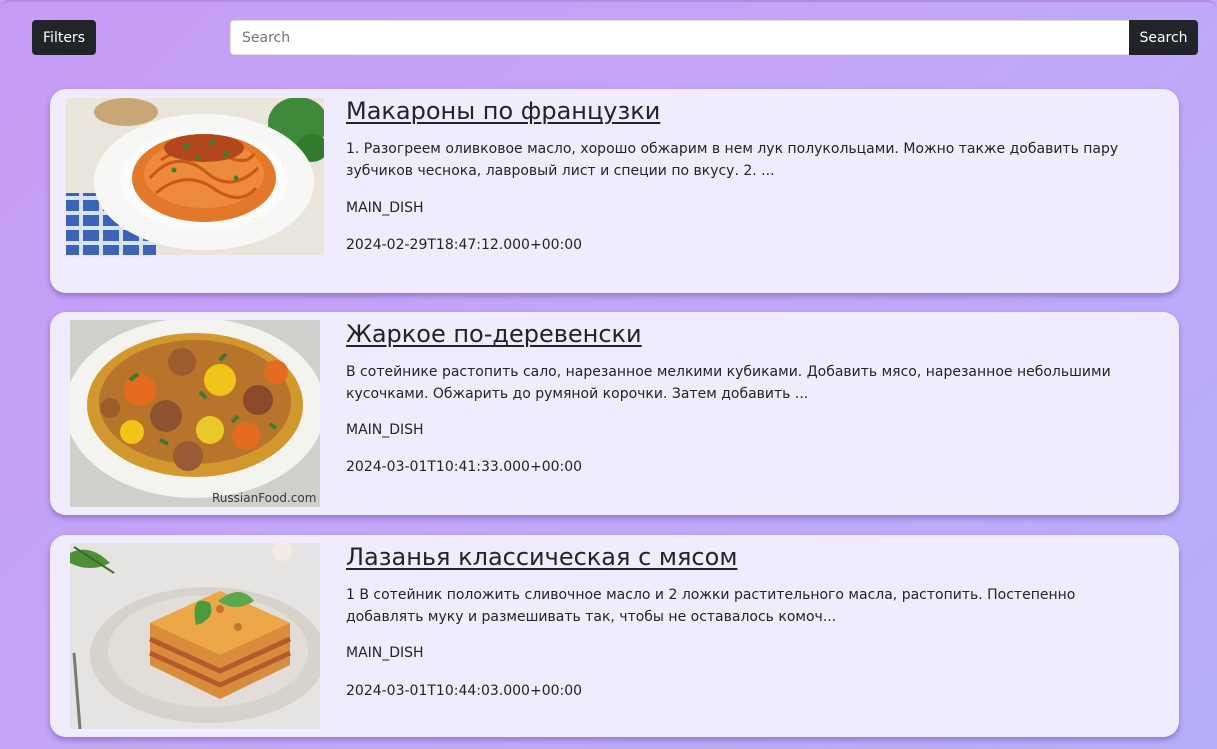 Image resolution: width=1217 pixels, height=749 pixels. What do you see at coordinates (494, 334) in the screenshot?
I see `recipe-title: Жаркое по-деревенски` at bounding box center [494, 334].